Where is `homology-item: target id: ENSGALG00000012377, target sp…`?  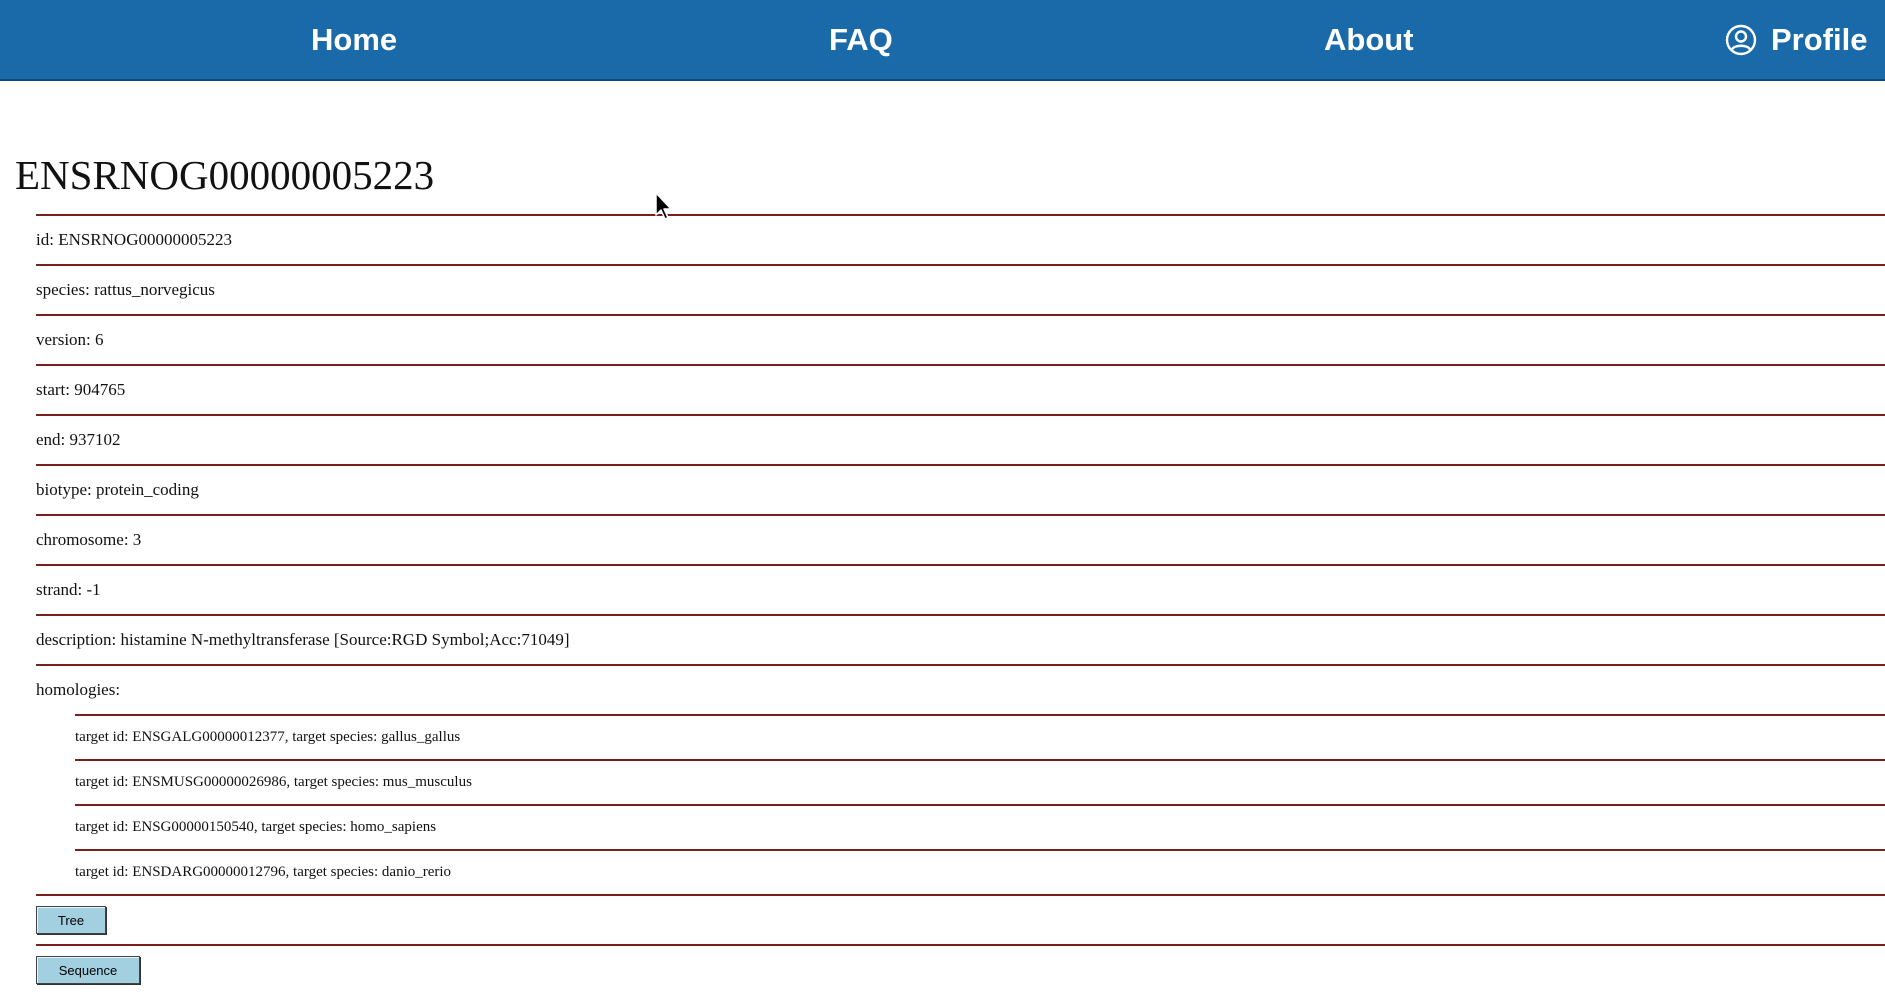 homology-item: target id: ENSGALG00000012377, target sp… is located at coordinates (980, 736).